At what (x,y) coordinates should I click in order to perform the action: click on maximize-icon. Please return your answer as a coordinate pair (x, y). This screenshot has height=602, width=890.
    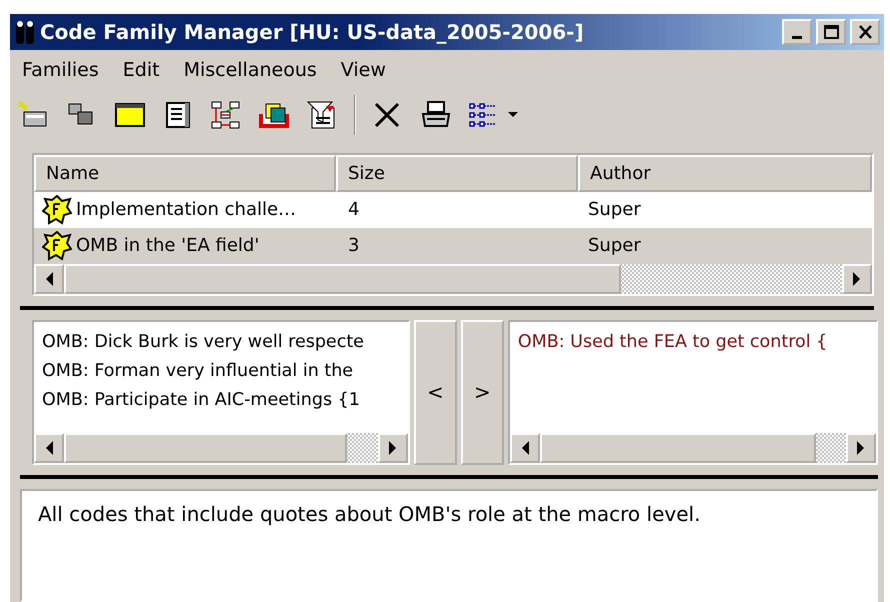
    Looking at the image, I should click on (831, 32).